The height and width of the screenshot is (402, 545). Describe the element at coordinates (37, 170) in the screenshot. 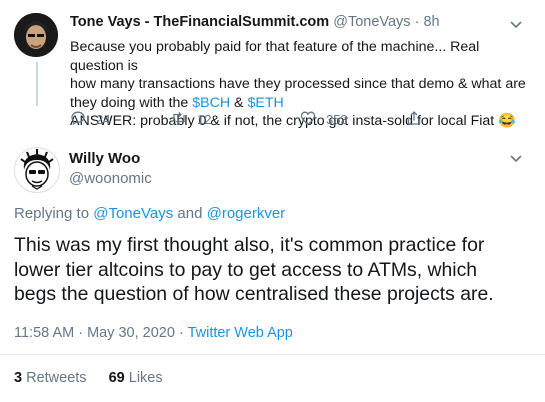

I see `main-avatar` at that location.